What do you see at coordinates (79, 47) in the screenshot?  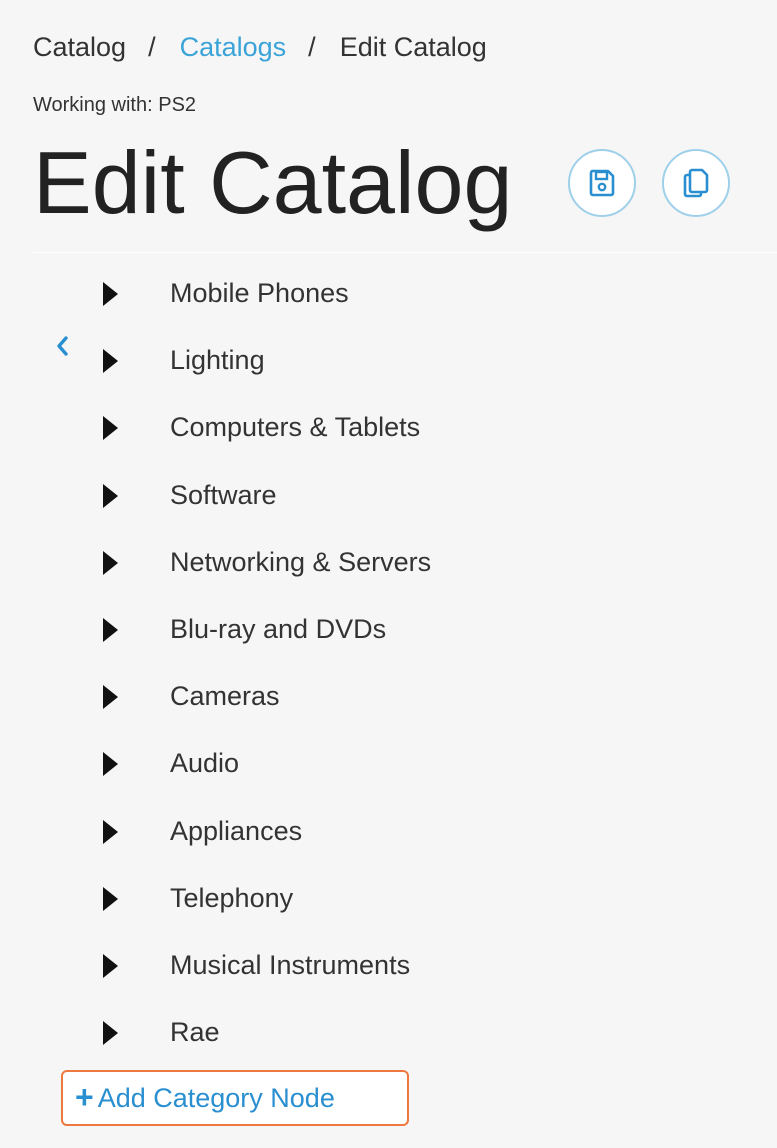 I see `breadcrumb-item-catalog: Catalog` at bounding box center [79, 47].